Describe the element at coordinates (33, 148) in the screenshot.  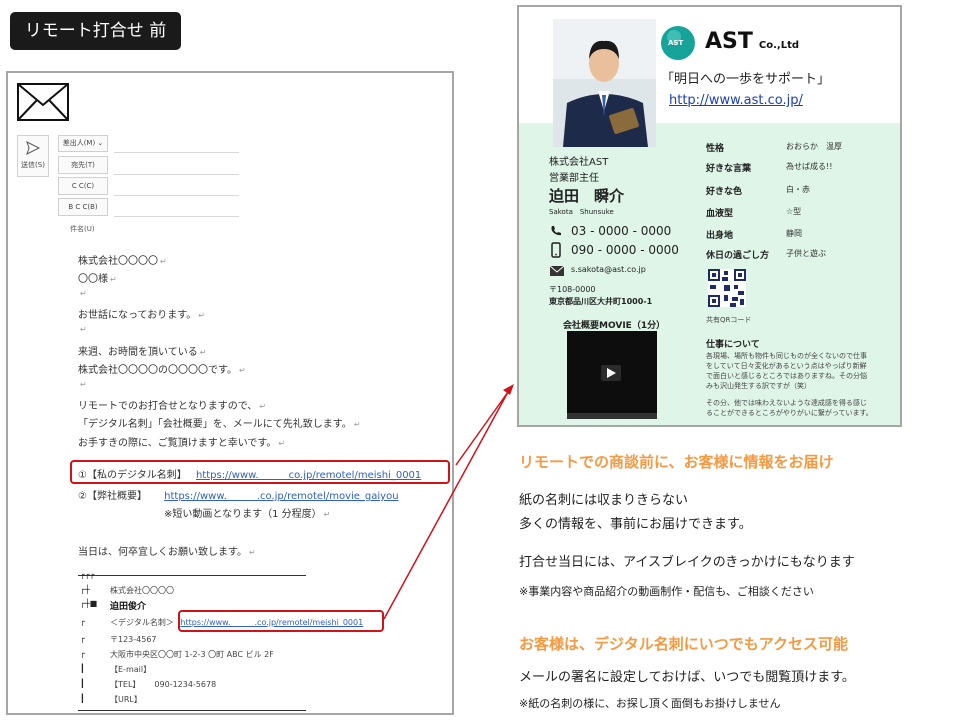
I see `send-icon` at that location.